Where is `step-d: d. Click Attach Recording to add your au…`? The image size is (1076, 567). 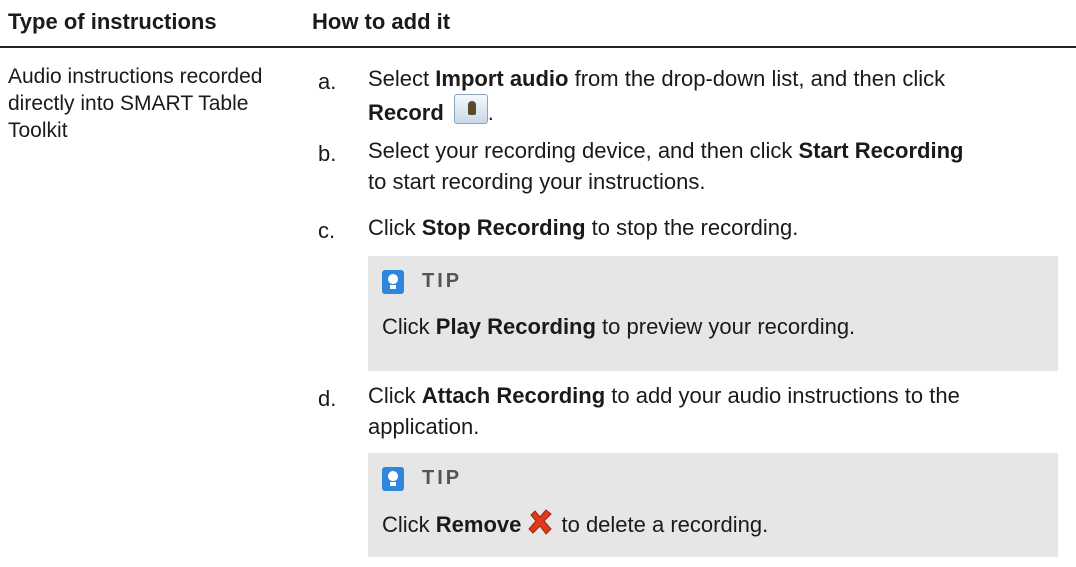
step-d: d. Click Attach Recording to add your au… is located at coordinates (688, 413).